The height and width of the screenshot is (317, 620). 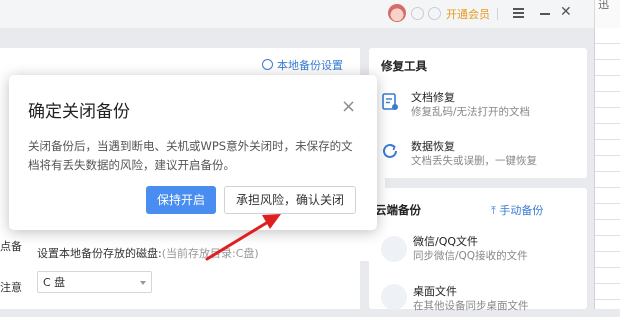 What do you see at coordinates (434, 13) in the screenshot?
I see `coin-icon` at bounding box center [434, 13].